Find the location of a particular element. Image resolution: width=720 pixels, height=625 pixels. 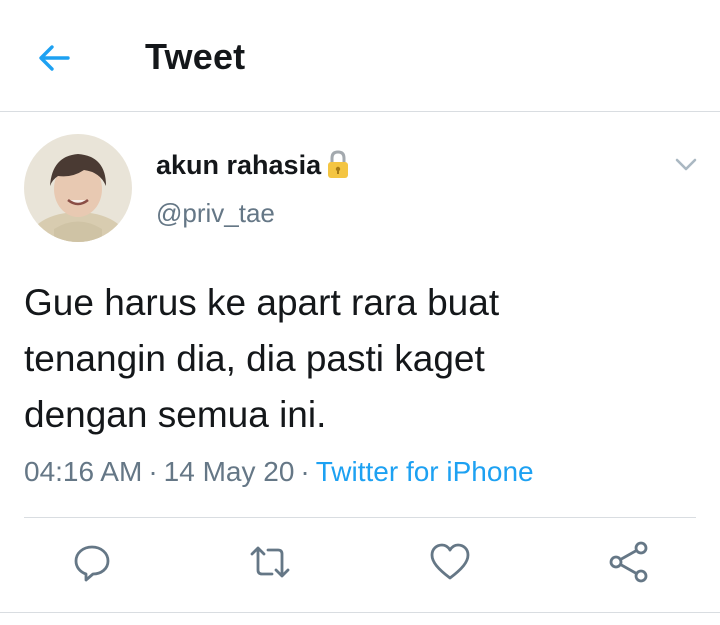

back-button is located at coordinates (54, 58).